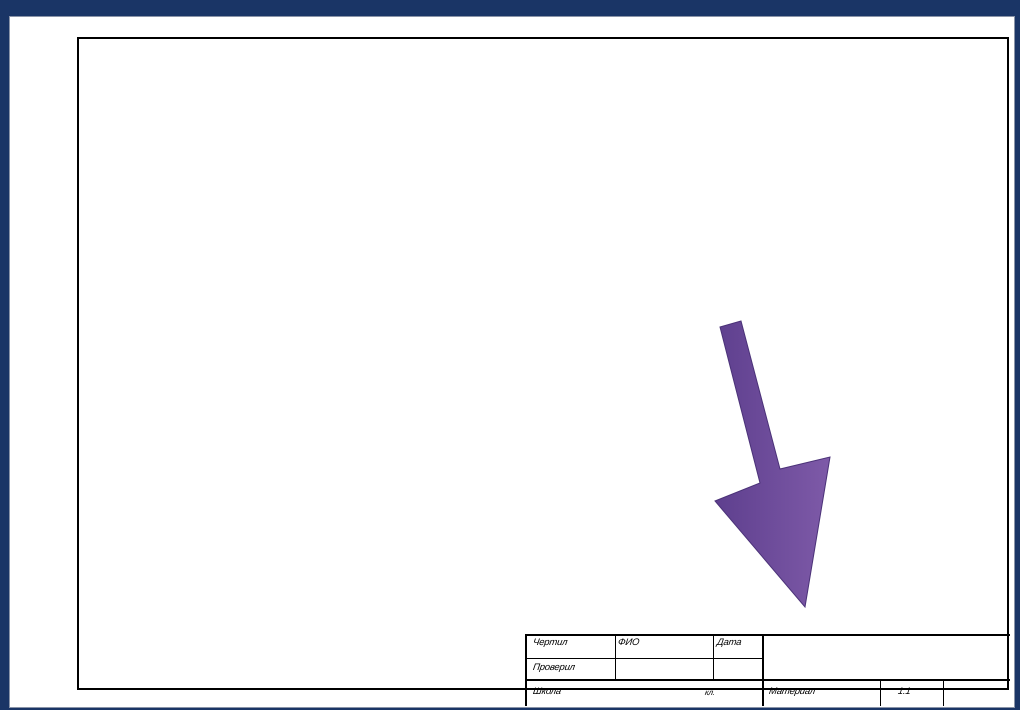 The image size is (1020, 710). What do you see at coordinates (792, 691) in the screenshot?
I see `material-label: Материал` at bounding box center [792, 691].